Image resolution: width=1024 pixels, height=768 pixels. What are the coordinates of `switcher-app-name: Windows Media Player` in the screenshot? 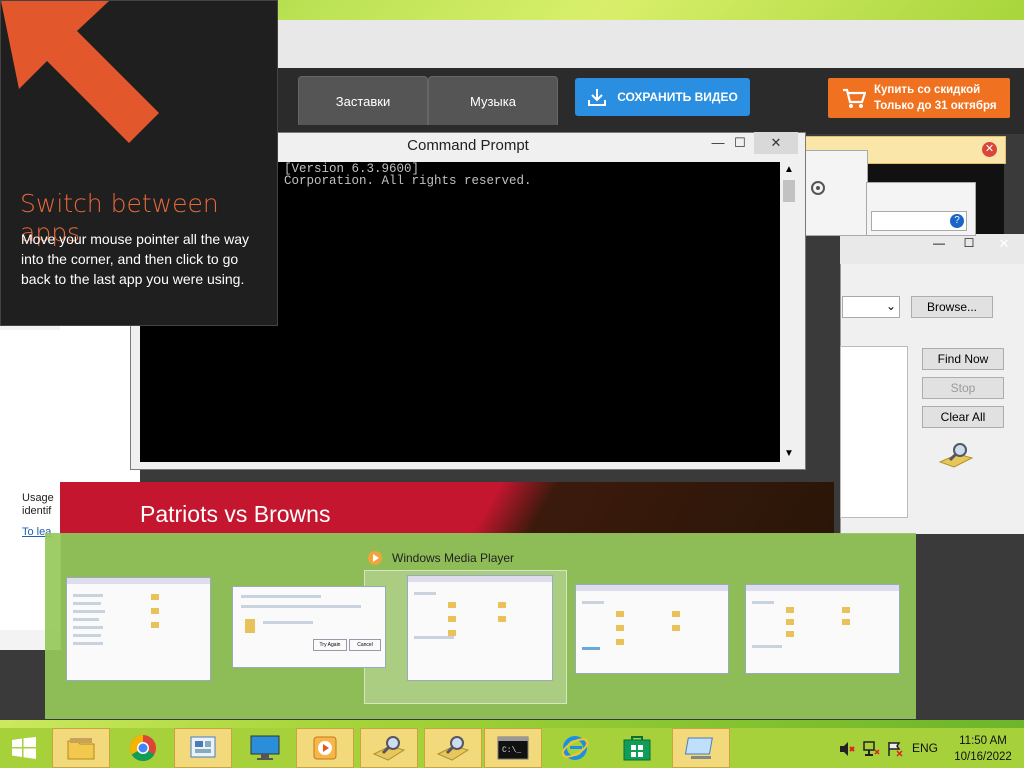 It's located at (453, 558).